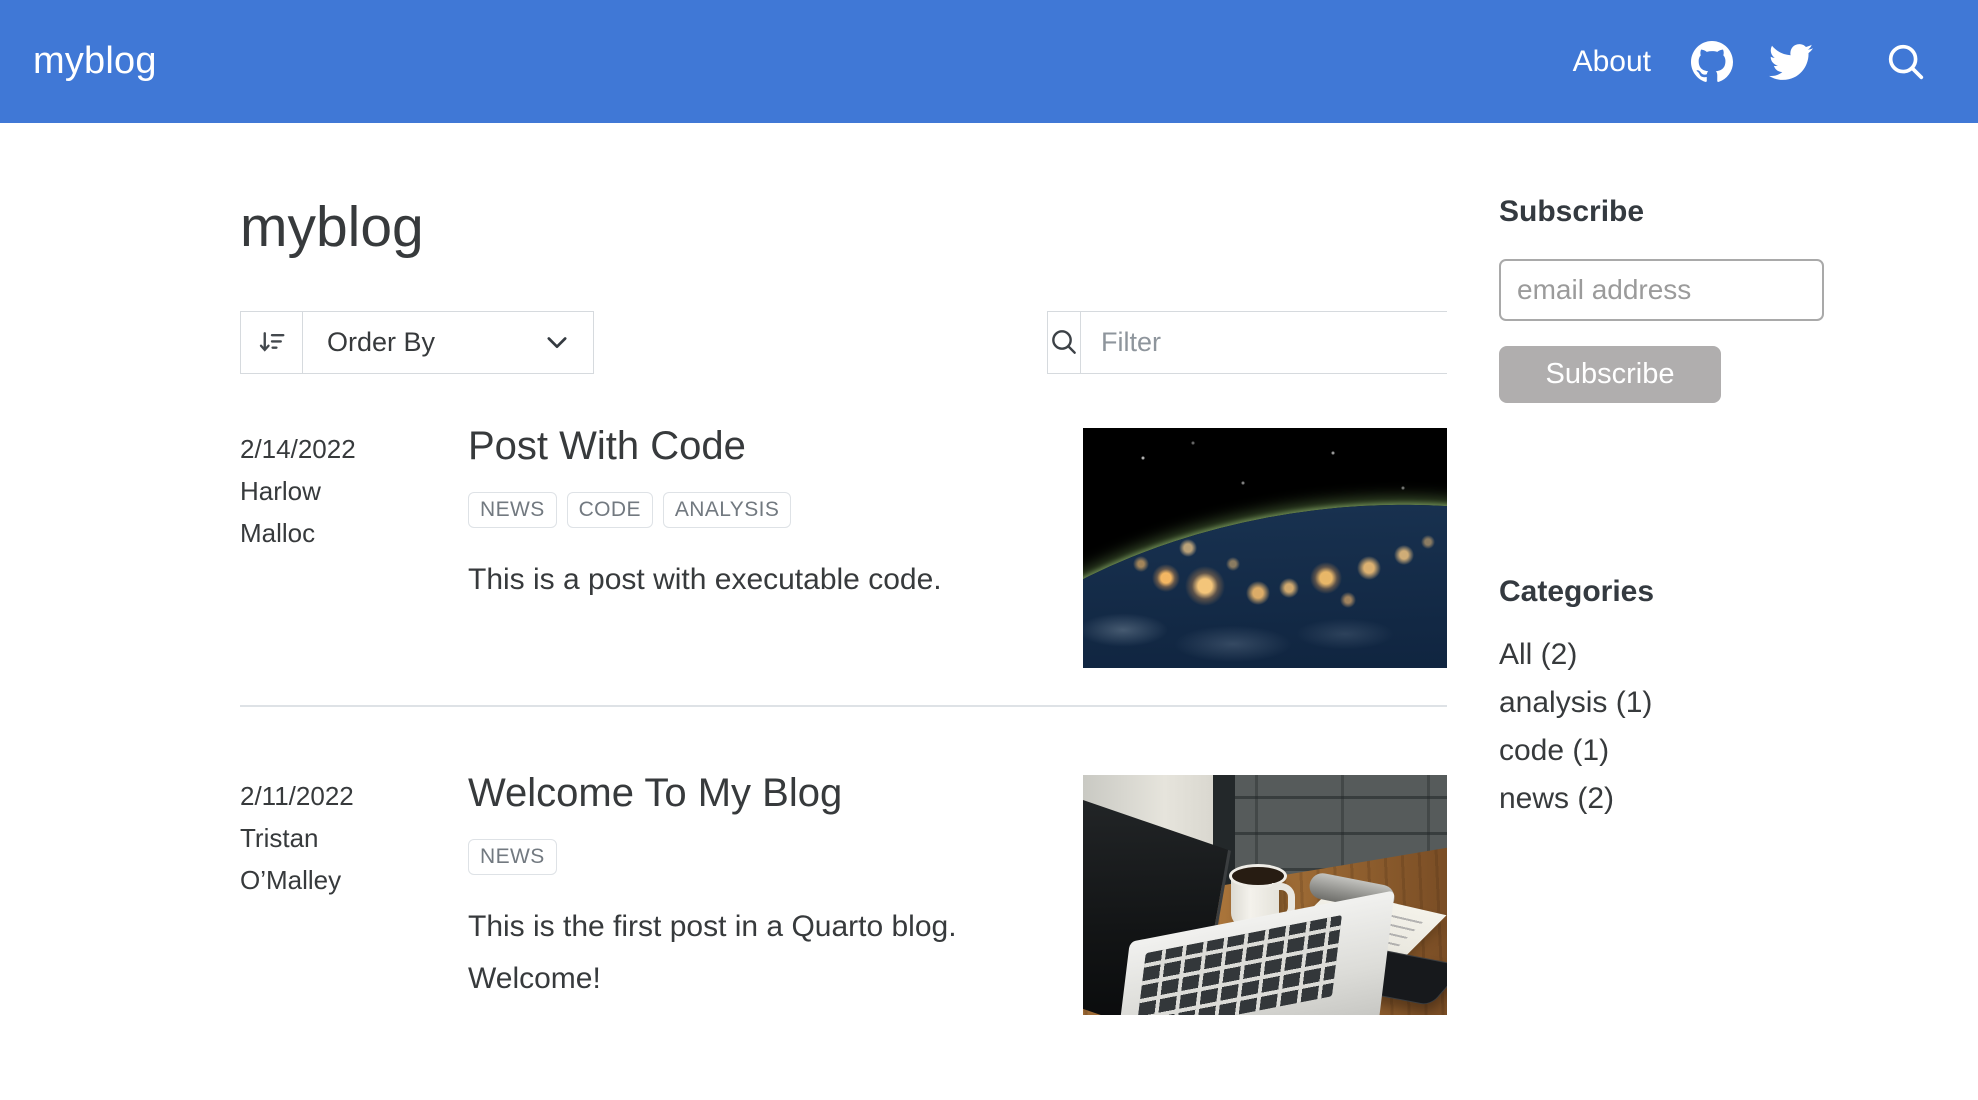 Image resolution: width=1978 pixels, height=1100 pixels. I want to click on post-title: Welcome To My Blog, so click(763, 793).